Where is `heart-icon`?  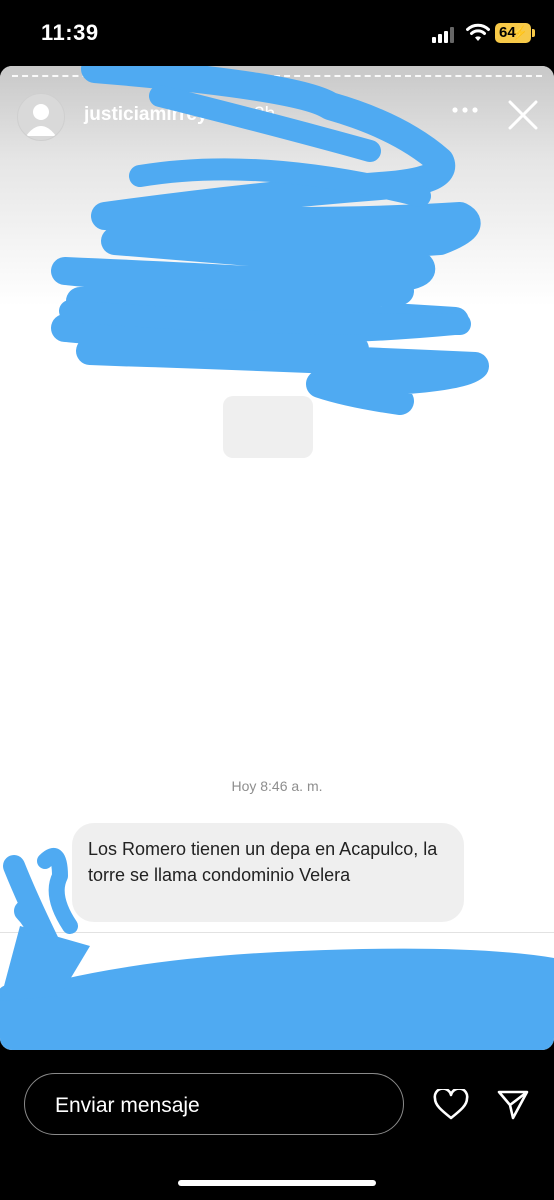 heart-icon is located at coordinates (451, 1105).